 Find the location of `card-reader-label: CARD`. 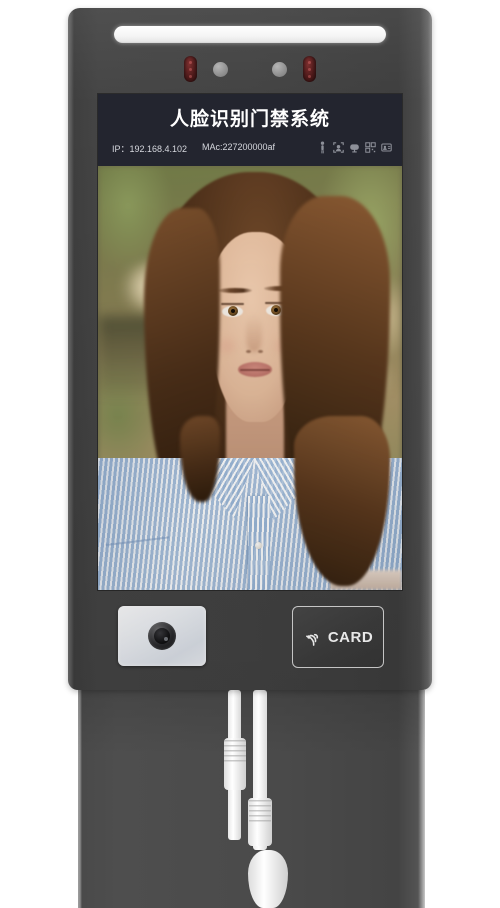

card-reader-label: CARD is located at coordinates (350, 637).